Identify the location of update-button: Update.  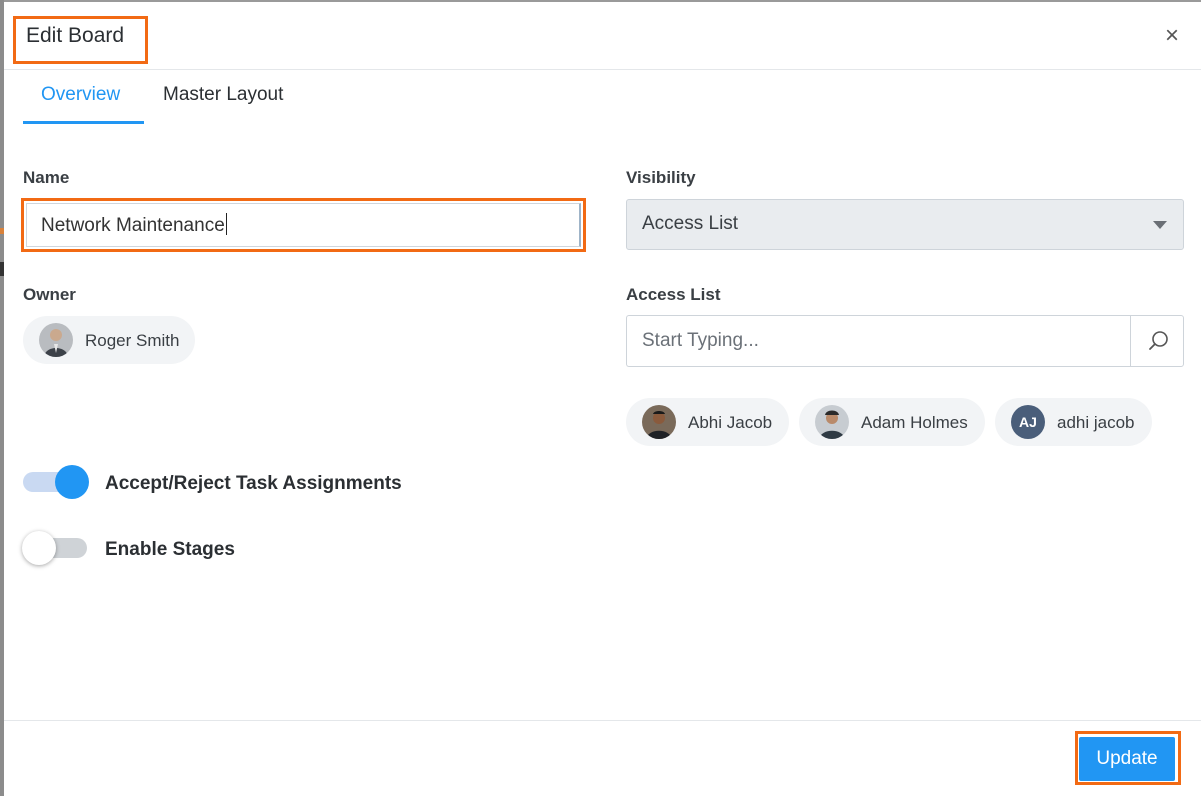
(1127, 759).